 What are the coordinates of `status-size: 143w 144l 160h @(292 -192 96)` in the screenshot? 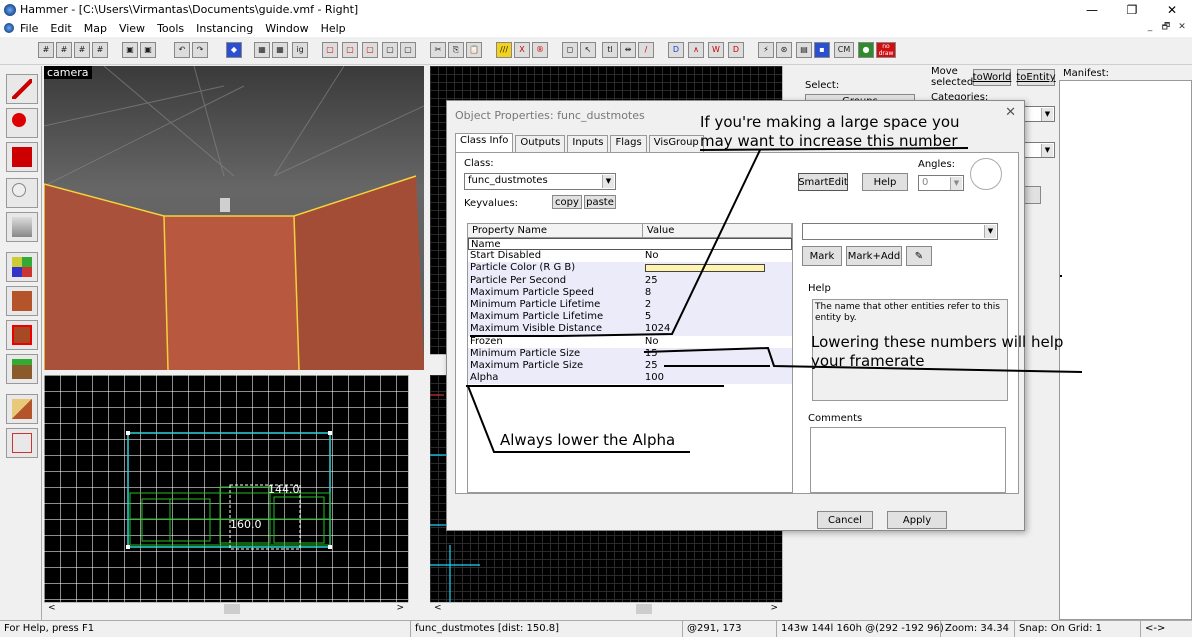 It's located at (860, 629).